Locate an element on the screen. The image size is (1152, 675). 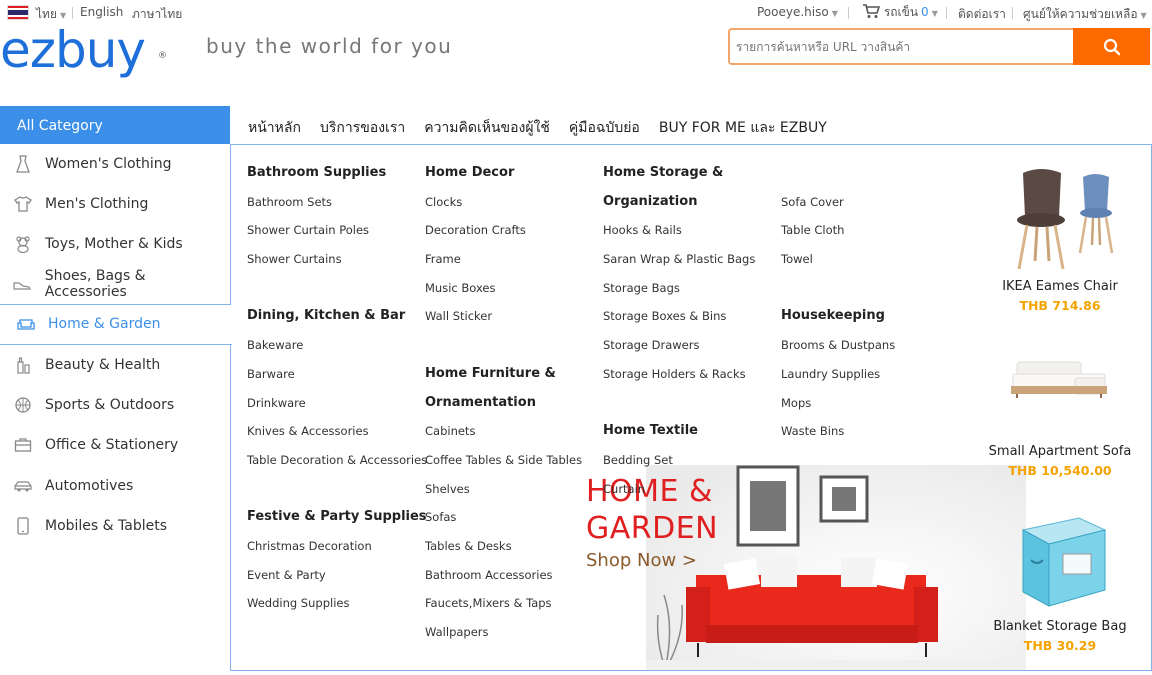
menu-link: Frame is located at coordinates (503, 259).